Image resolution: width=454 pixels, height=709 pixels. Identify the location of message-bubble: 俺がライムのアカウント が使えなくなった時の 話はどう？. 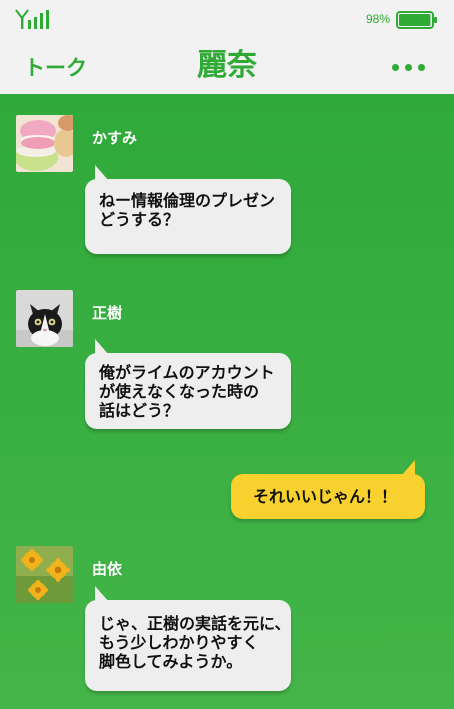
(188, 384).